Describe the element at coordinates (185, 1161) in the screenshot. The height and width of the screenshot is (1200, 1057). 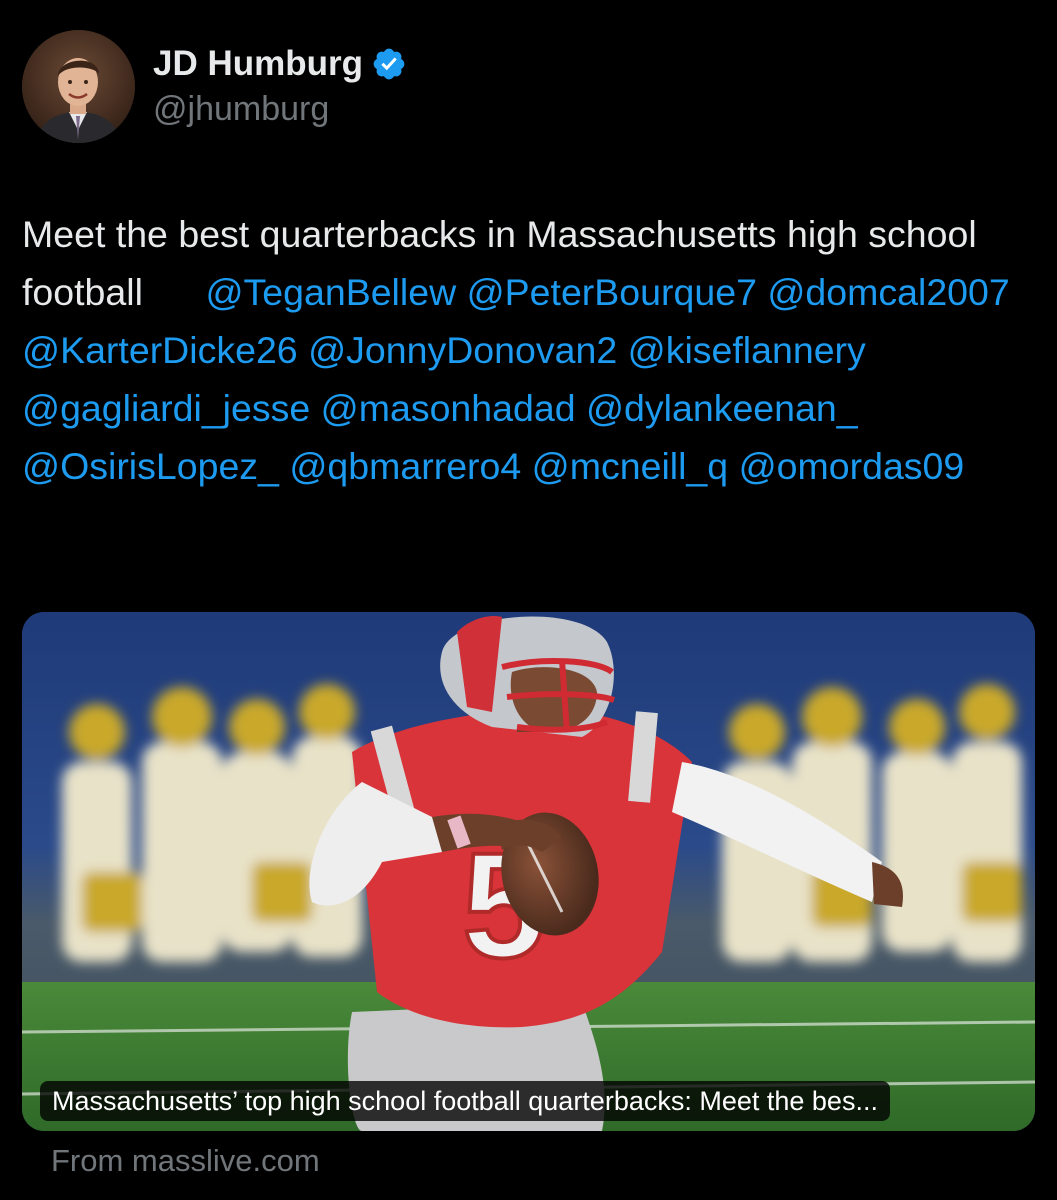
I see `link-card-source: From masslive.com` at that location.